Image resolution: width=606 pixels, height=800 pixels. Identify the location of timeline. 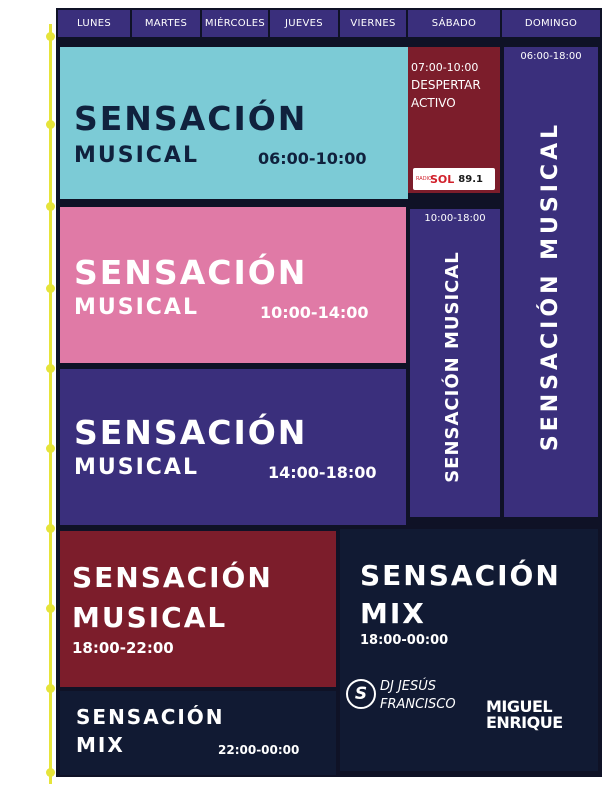
(50, 404).